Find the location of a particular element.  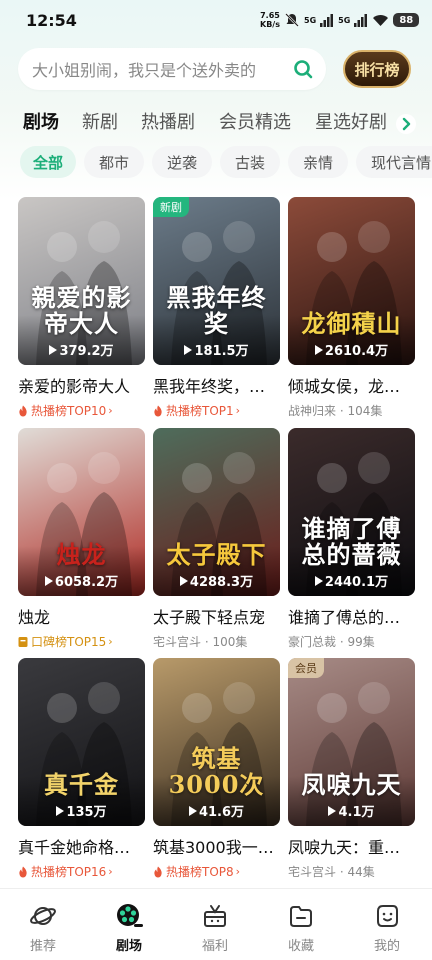

tab-new: 新剧 is located at coordinates (100, 121).